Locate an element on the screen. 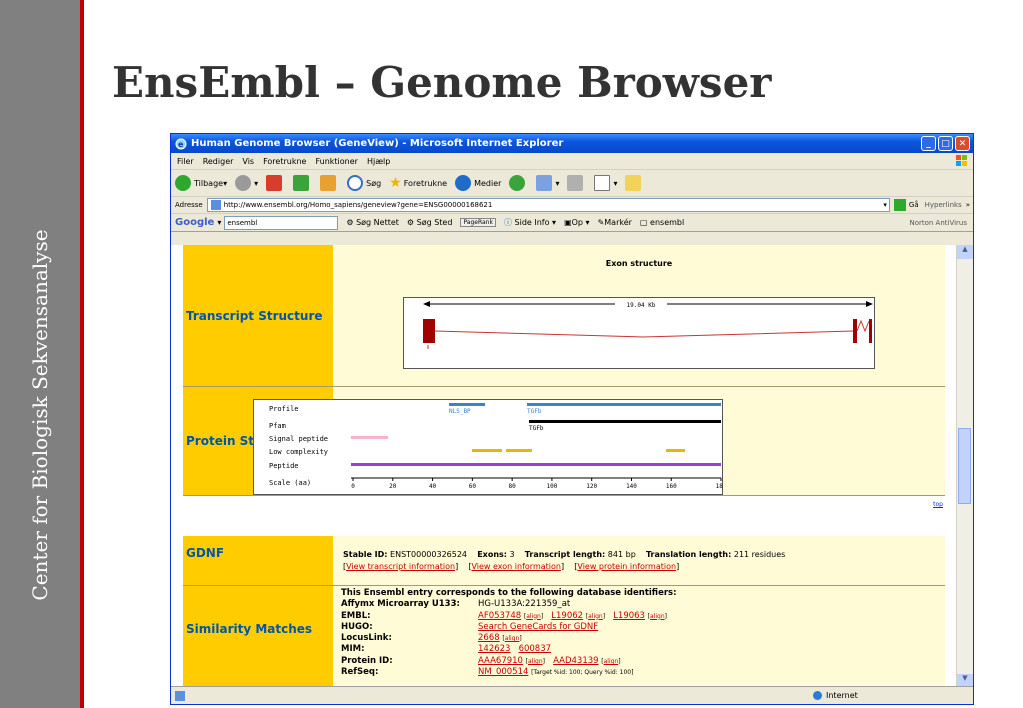  mim-line: MIM: 142623 600837 is located at coordinates (509, 649).